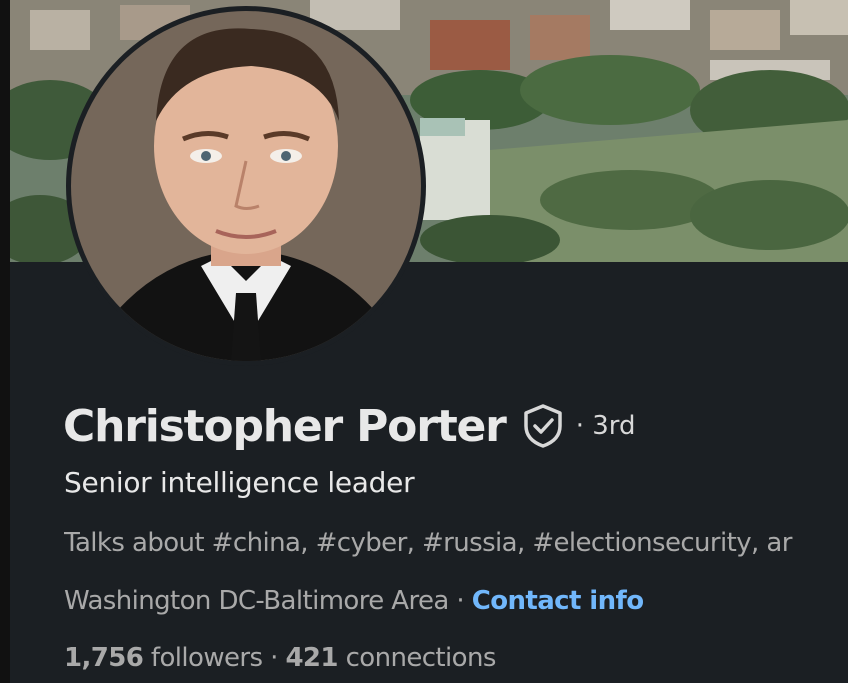 This screenshot has width=848, height=683. I want to click on left-edge, so click(5, 341).